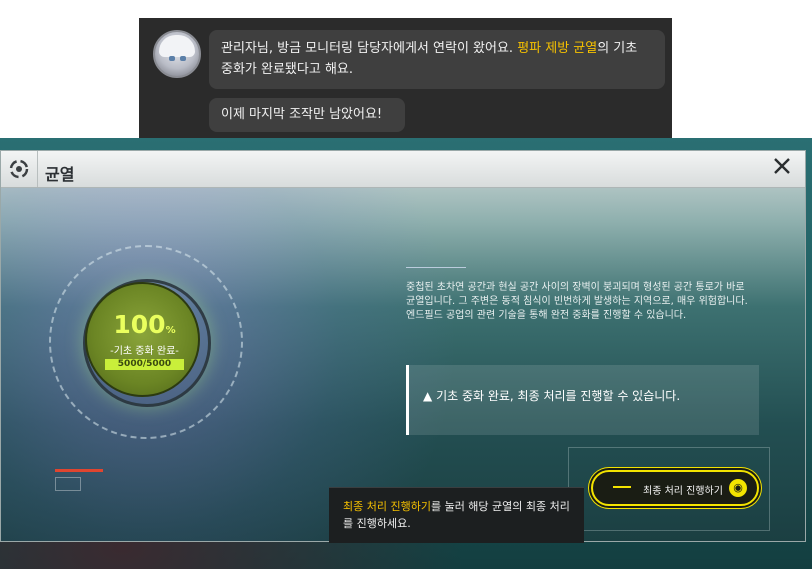 This screenshot has width=812, height=569. What do you see at coordinates (558, 396) in the screenshot?
I see `notice-message: 기초 중화 완료, 최종 처리를 진행할 수 있습니다.` at bounding box center [558, 396].